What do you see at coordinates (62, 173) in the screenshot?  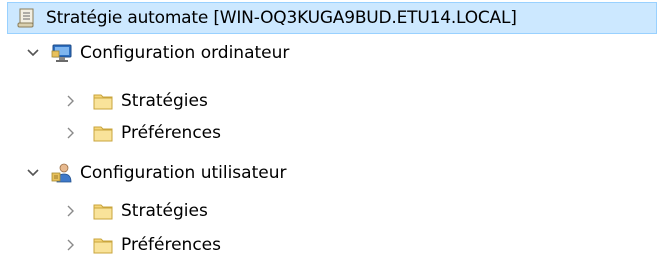 I see `user-config-icon` at bounding box center [62, 173].